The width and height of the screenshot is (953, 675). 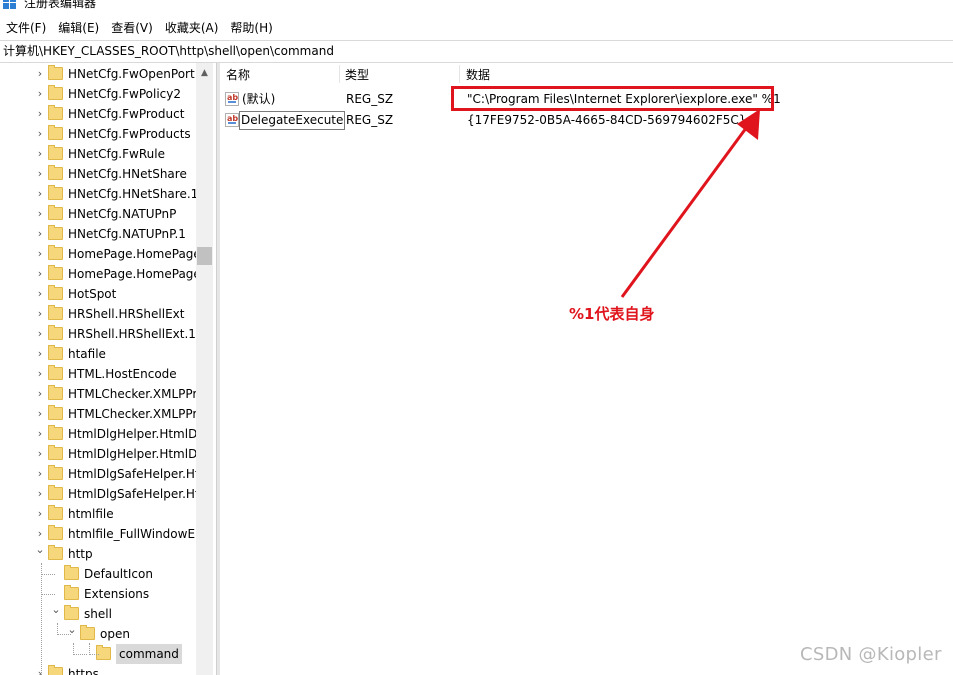 What do you see at coordinates (132, 28) in the screenshot?
I see `menu-view: 查看(V)` at bounding box center [132, 28].